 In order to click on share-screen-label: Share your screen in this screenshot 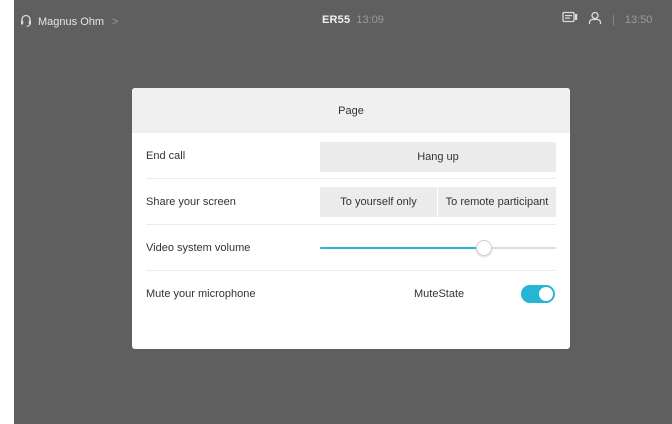, I will do `click(191, 202)`.